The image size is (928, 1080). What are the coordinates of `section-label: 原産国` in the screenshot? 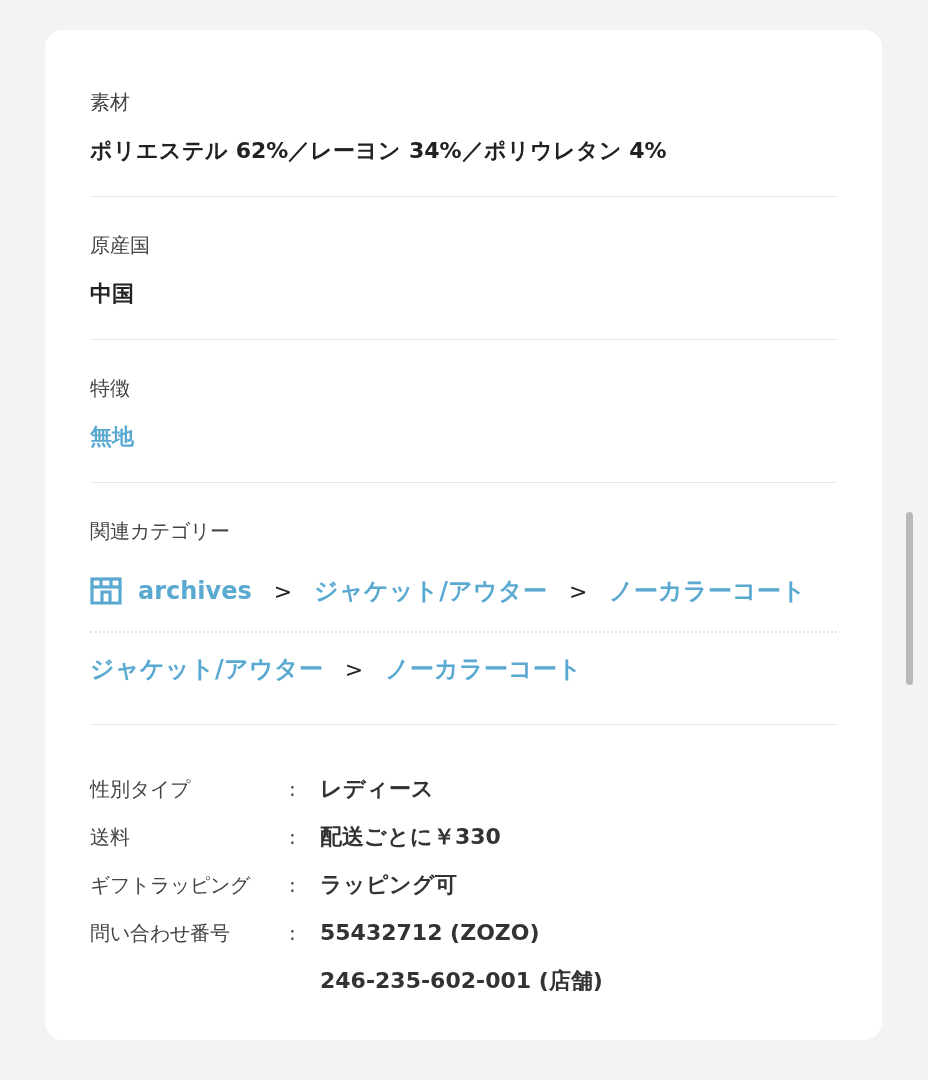 It's located at (120, 245).